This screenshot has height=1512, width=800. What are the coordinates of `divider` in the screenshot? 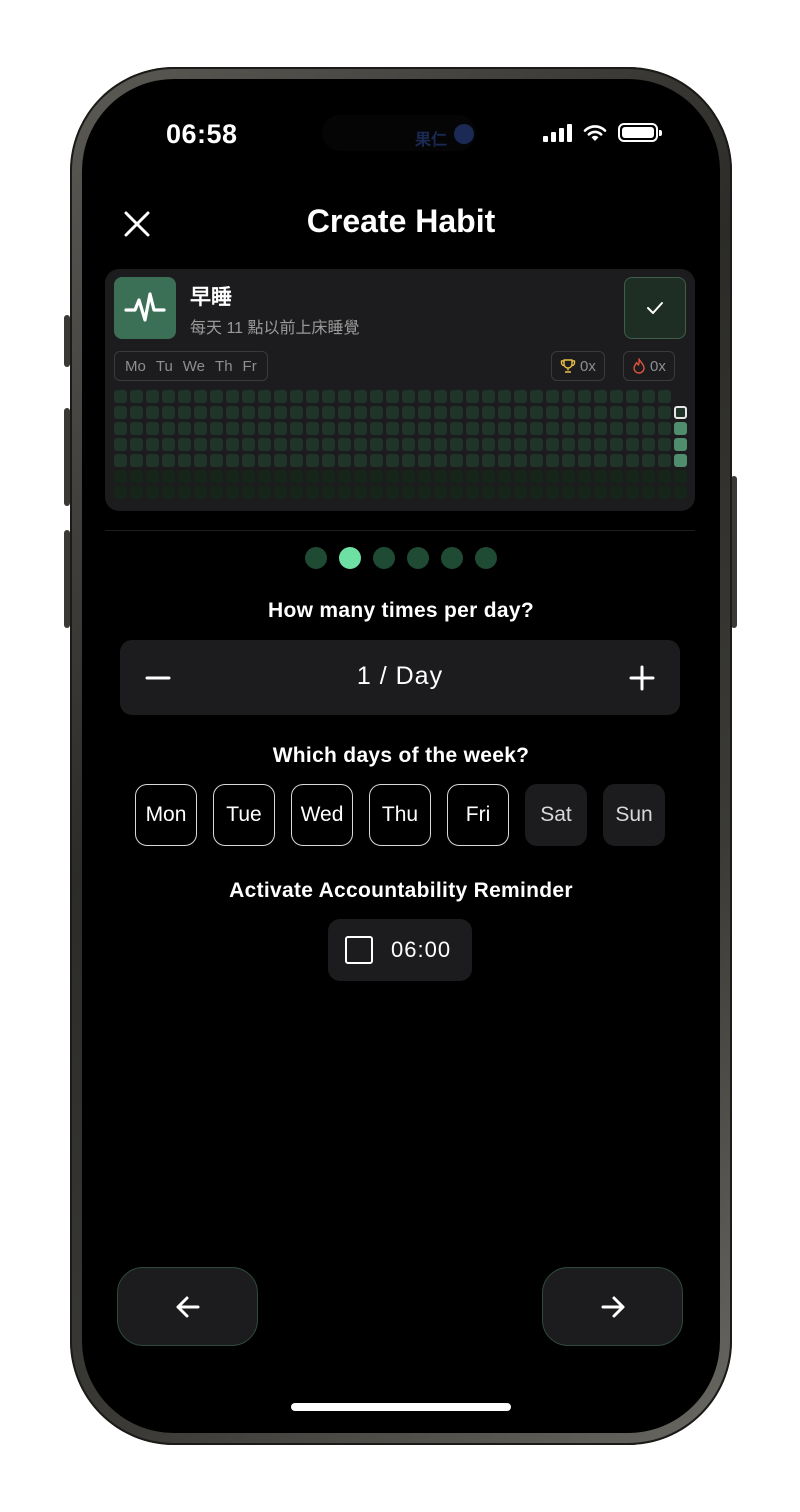 It's located at (400, 530).